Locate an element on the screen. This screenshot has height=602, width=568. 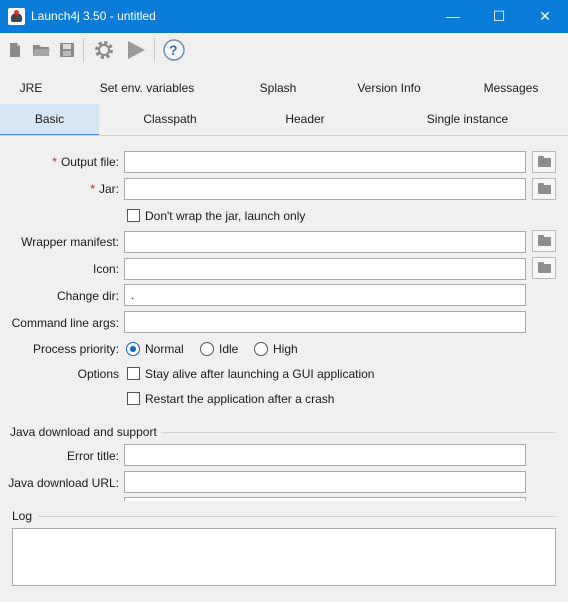
dont-wrap-label: Don't wrap the jar, launch only is located at coordinates (225, 216).